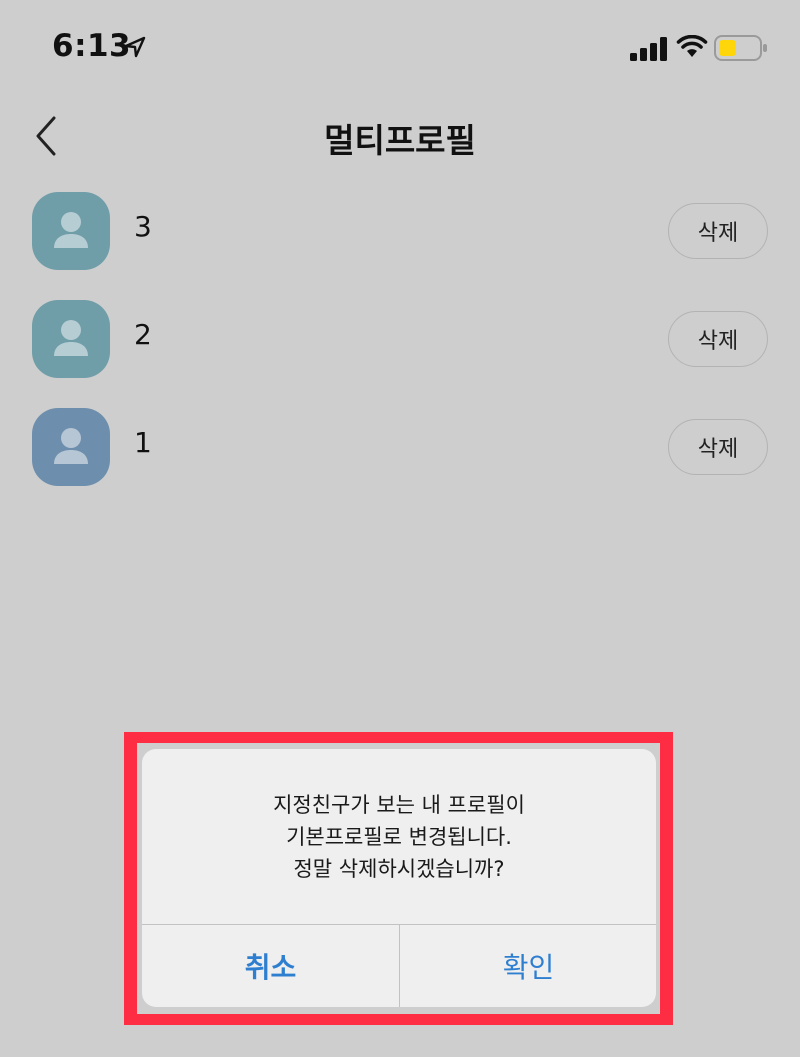 The width and height of the screenshot is (800, 1057). What do you see at coordinates (143, 226) in the screenshot?
I see `profile-name: 3` at bounding box center [143, 226].